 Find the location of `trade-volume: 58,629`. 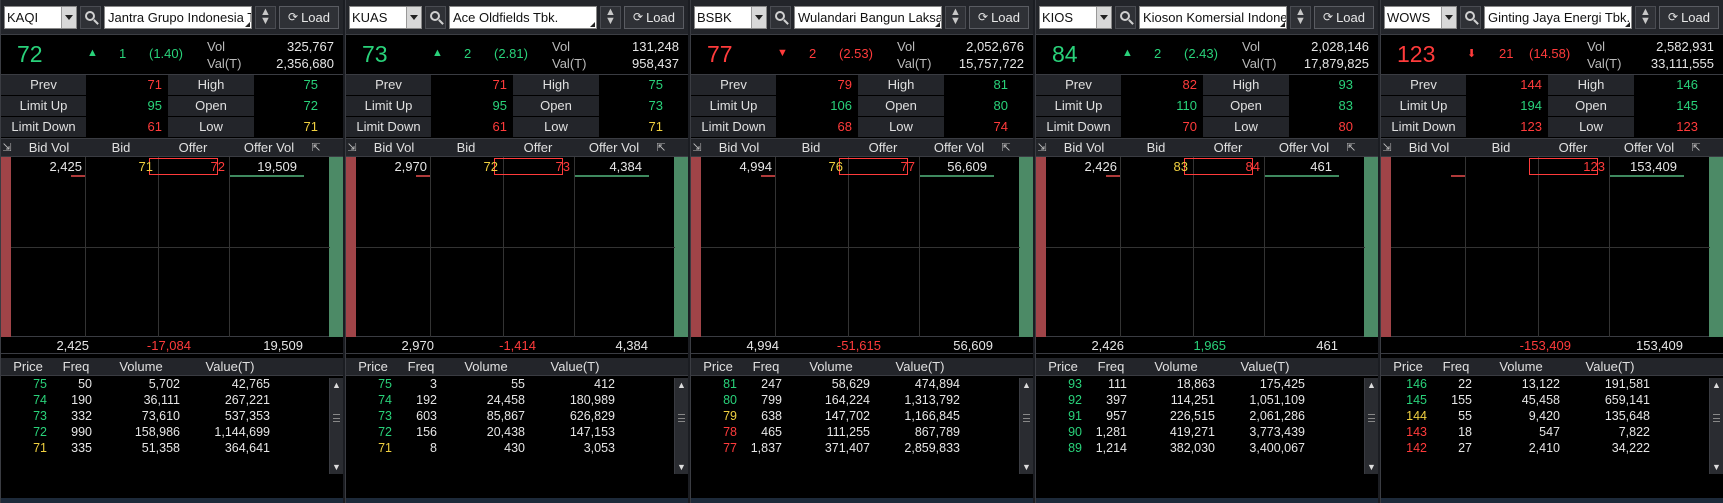

trade-volume: 58,629 is located at coordinates (850, 384).